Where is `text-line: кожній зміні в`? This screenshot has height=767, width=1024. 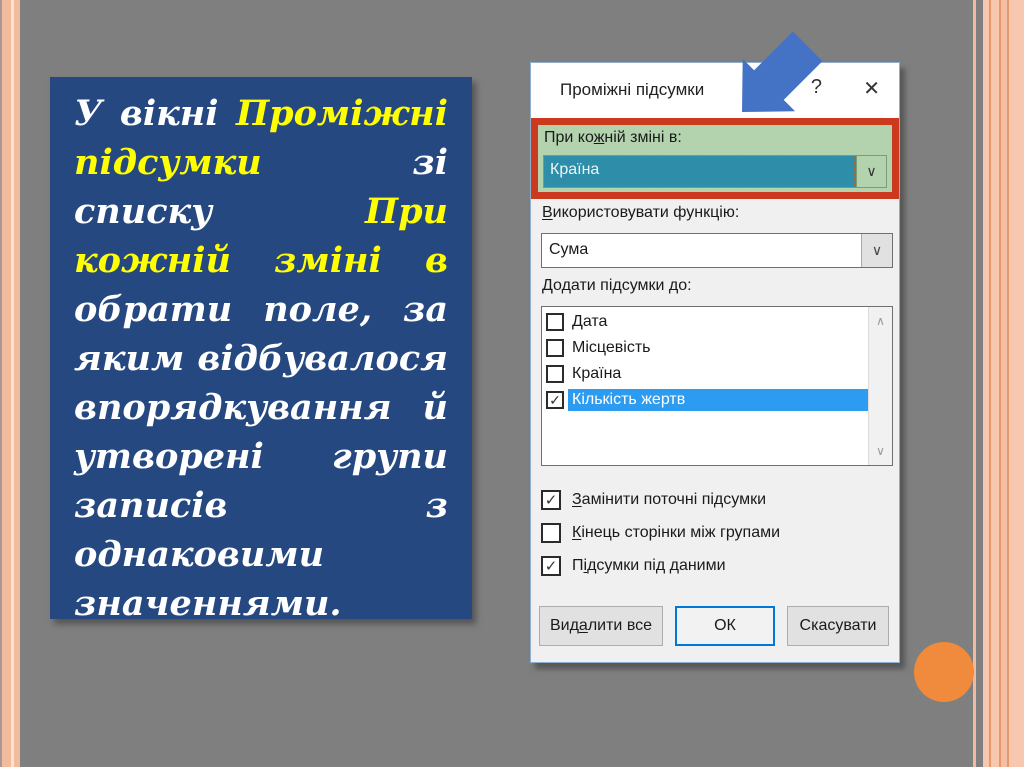
text-line: кожній зміні в is located at coordinates (261, 264).